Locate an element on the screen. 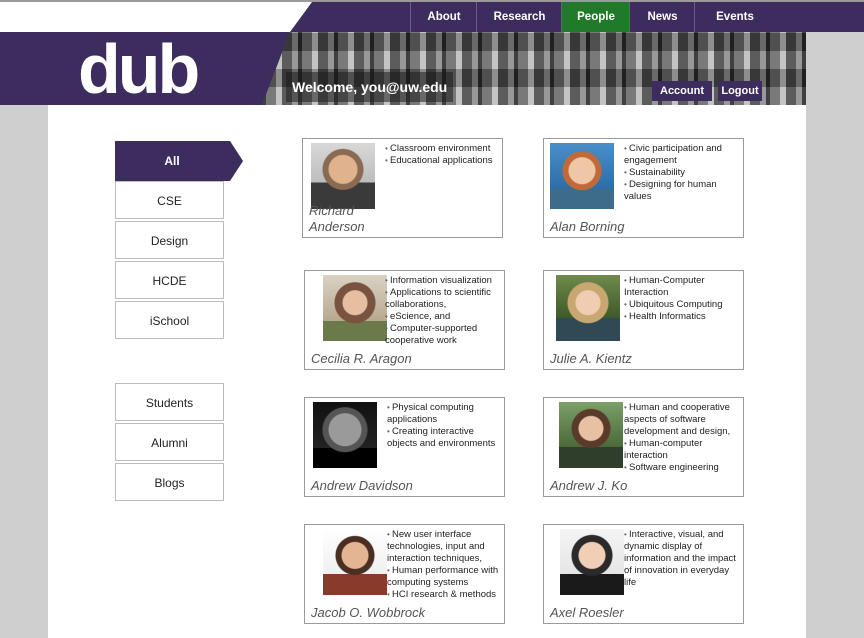 The height and width of the screenshot is (638, 864). interest-item: Designing for human values is located at coordinates (683, 191).